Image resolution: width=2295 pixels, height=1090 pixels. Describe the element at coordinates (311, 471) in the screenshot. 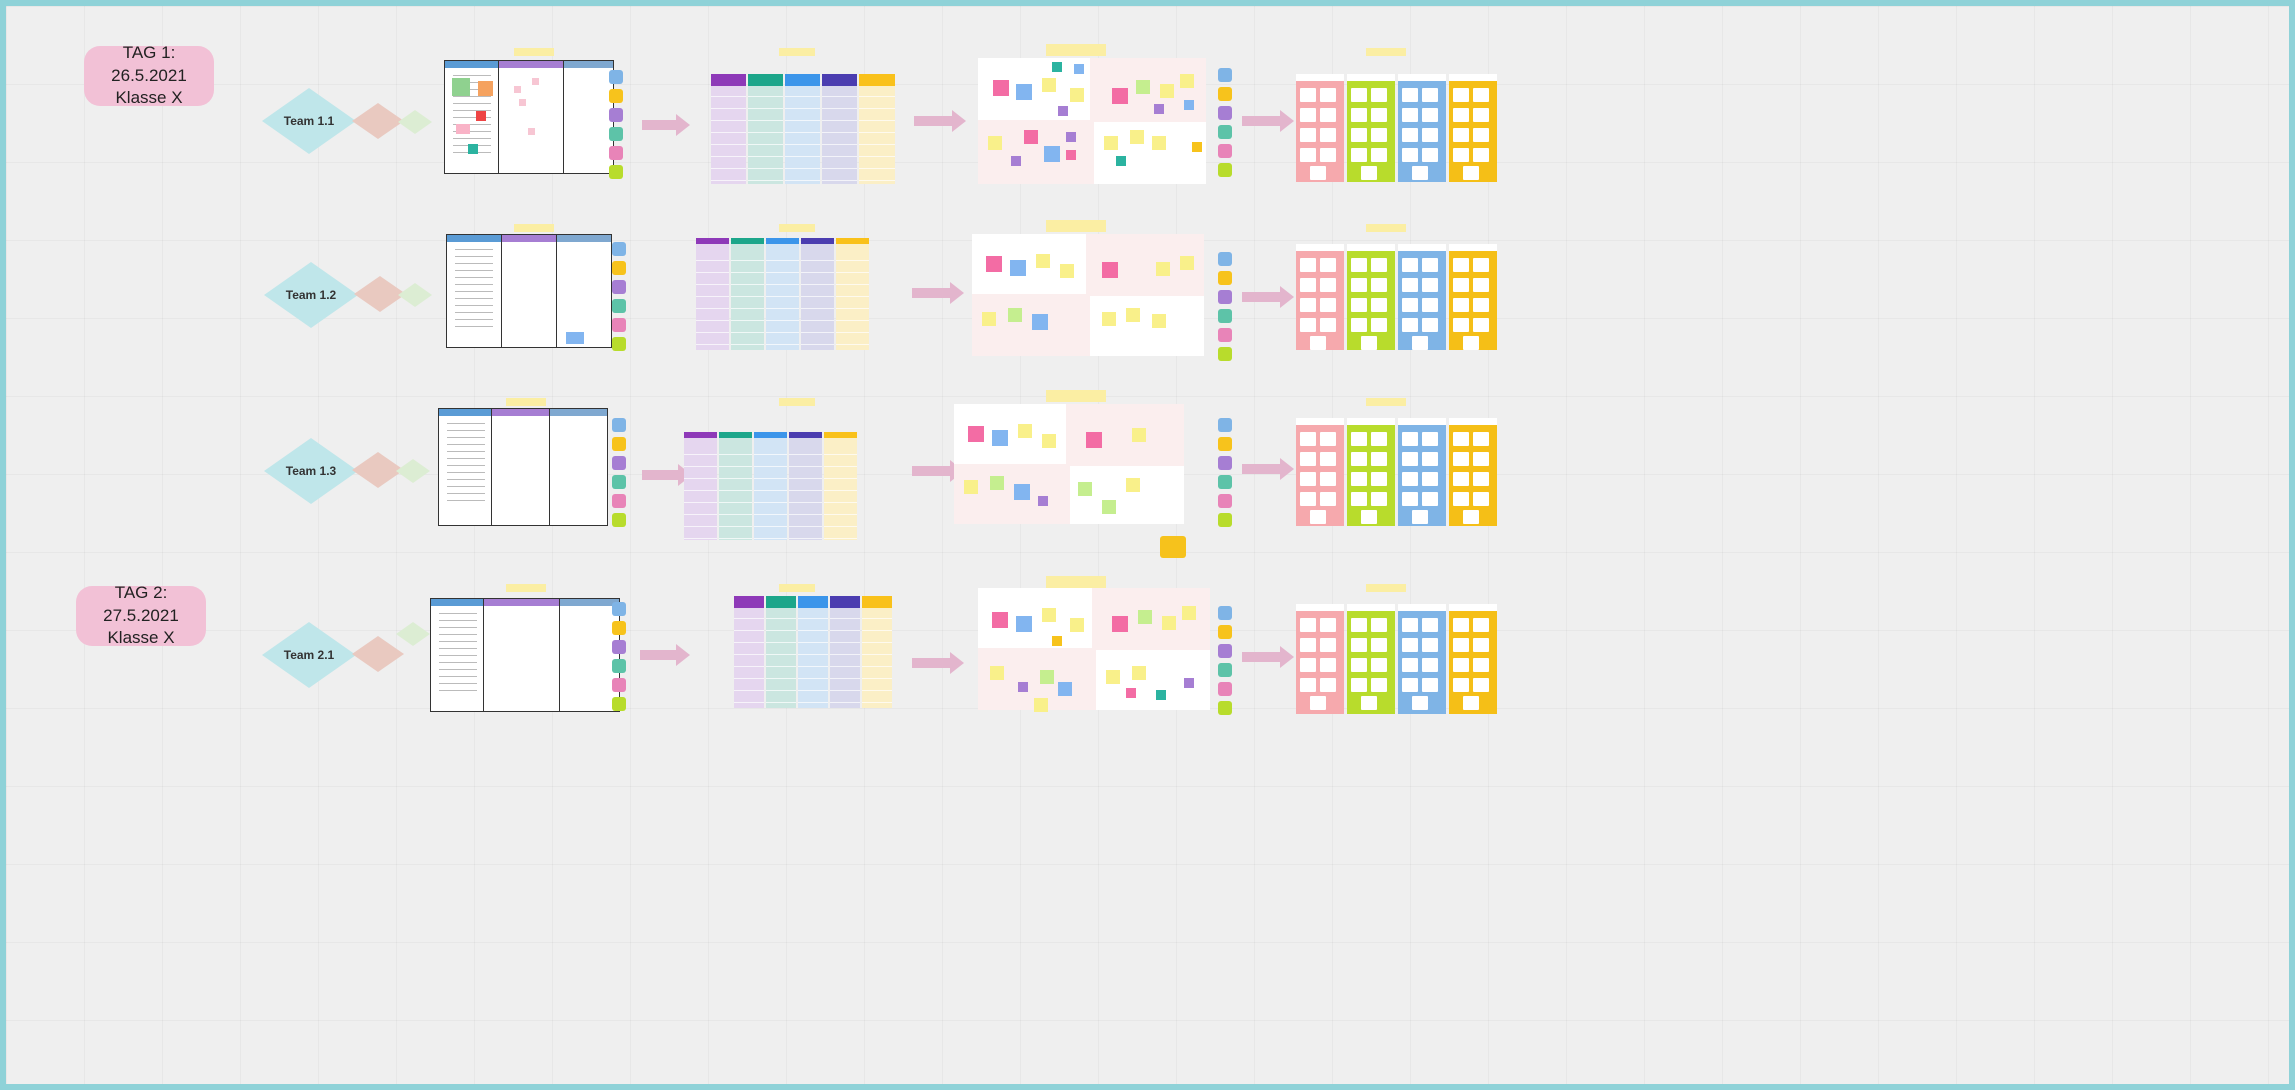

I see `team-diamond-1-3: Team 1.3` at that location.